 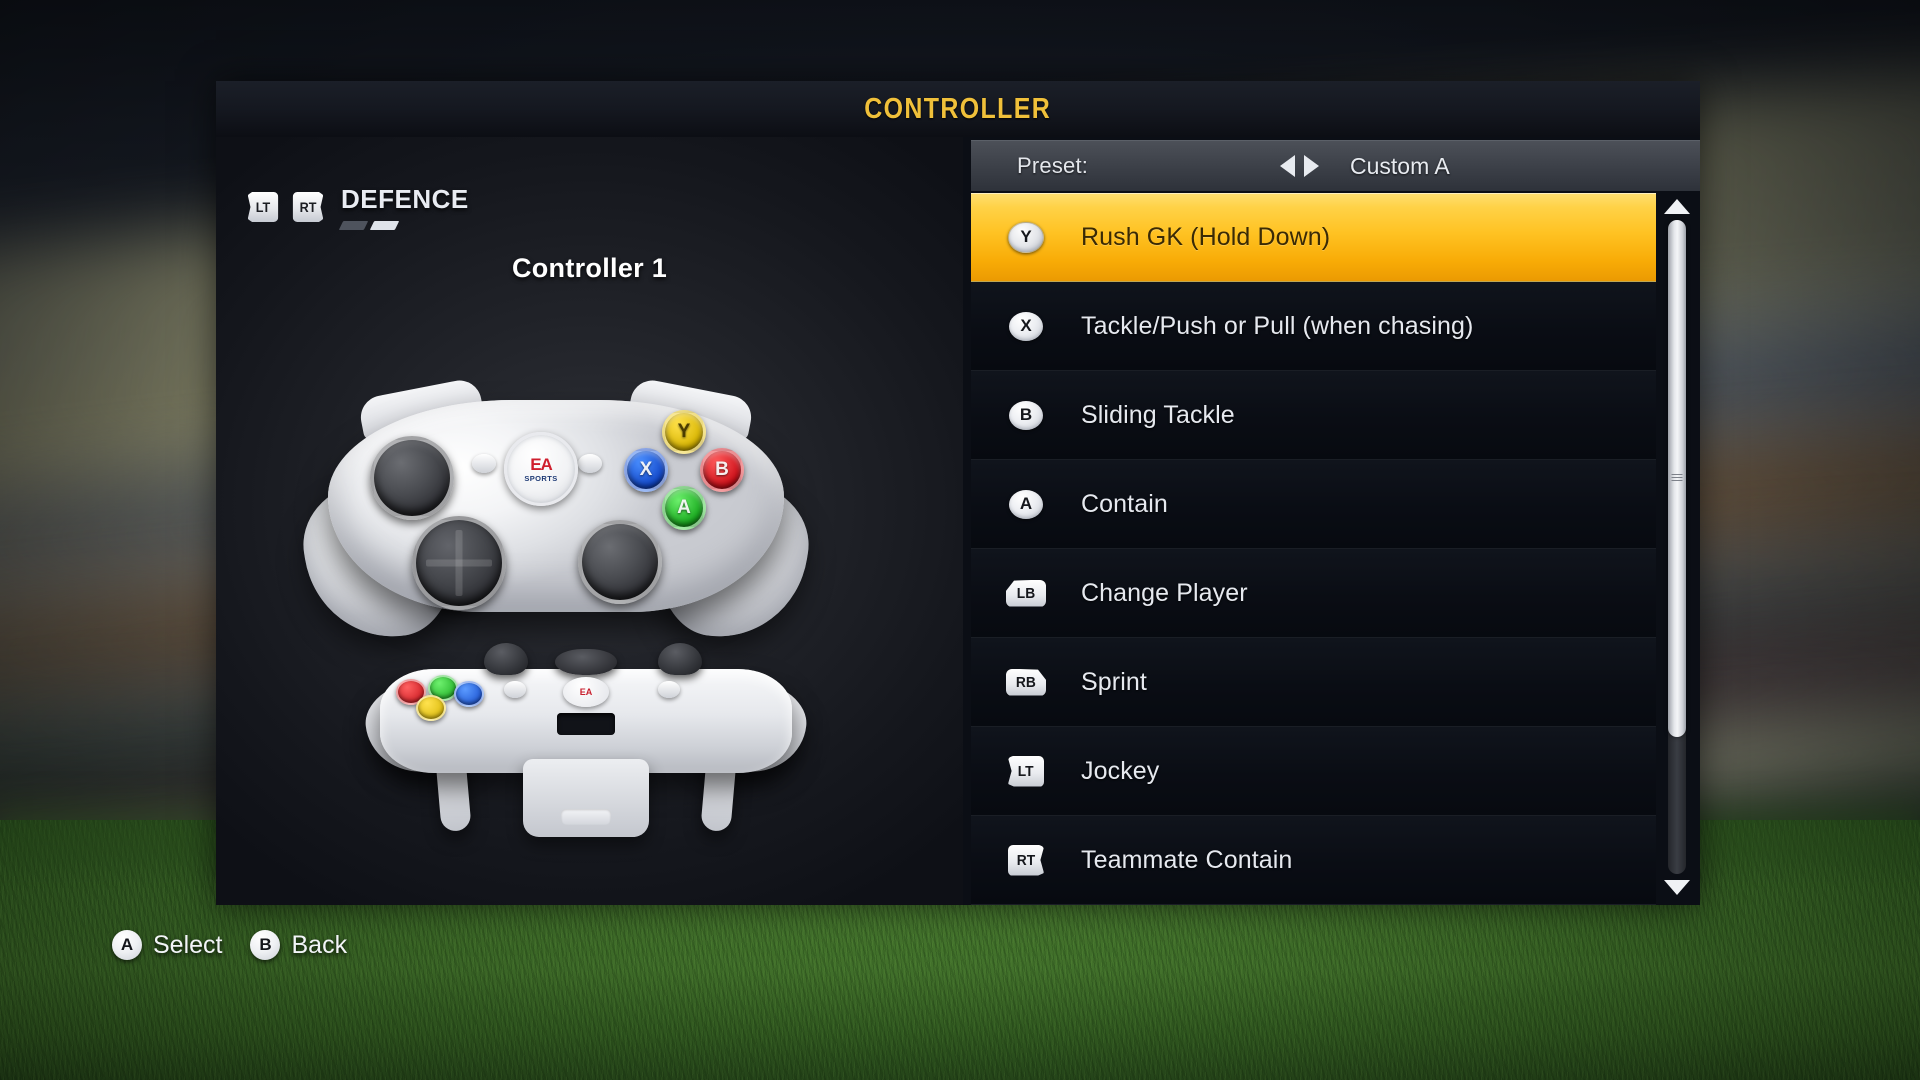 I want to click on page-title: CONTROLLER, so click(x=958, y=108).